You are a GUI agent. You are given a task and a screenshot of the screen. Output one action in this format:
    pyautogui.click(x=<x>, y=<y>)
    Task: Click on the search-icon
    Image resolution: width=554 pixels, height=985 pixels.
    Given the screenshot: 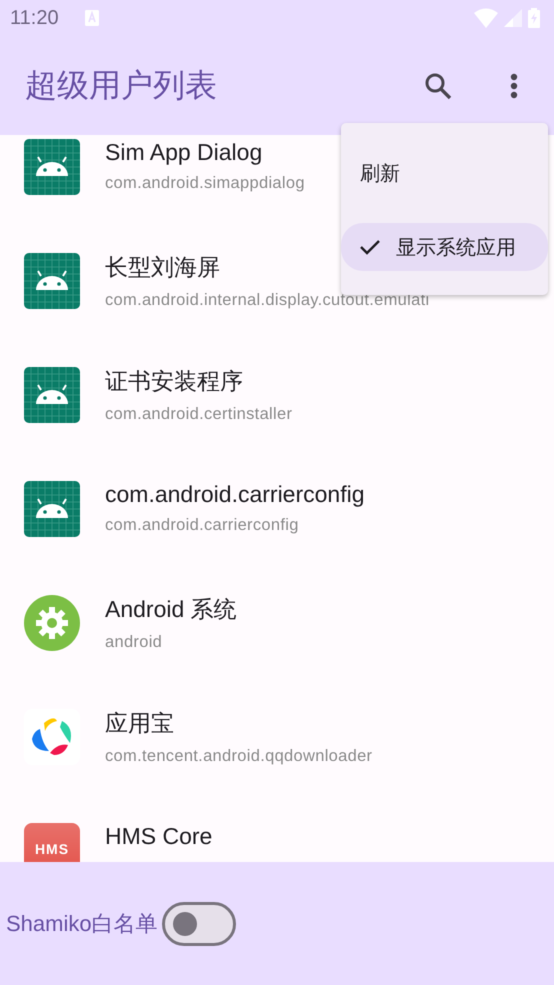 What is the action you would take?
    pyautogui.click(x=438, y=86)
    